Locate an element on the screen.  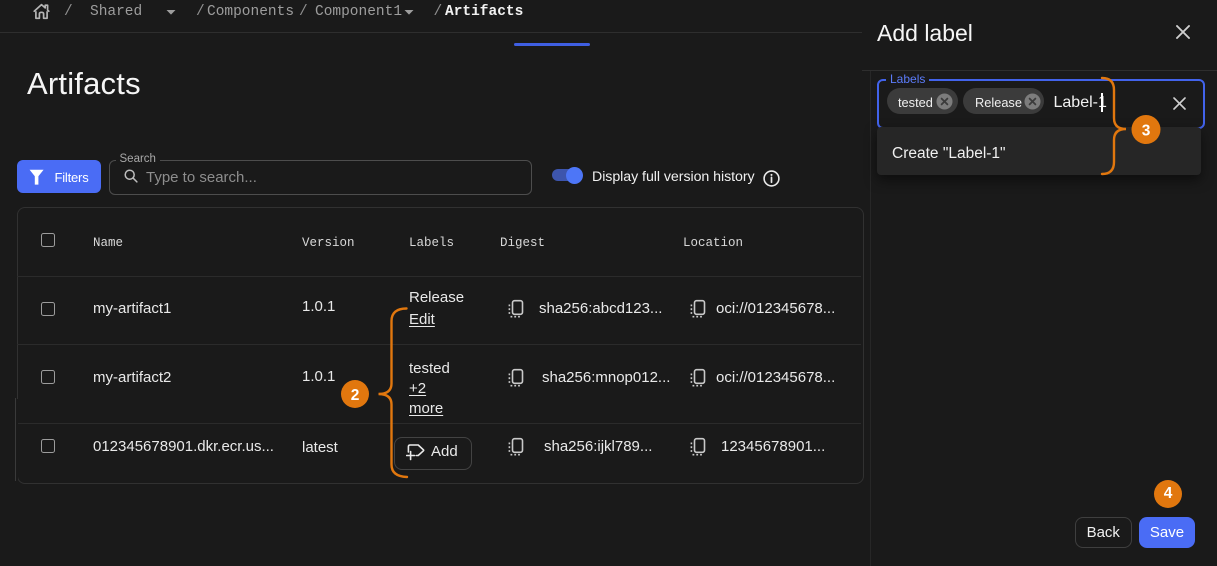
svg-text: 2 is located at coordinates (355, 395).